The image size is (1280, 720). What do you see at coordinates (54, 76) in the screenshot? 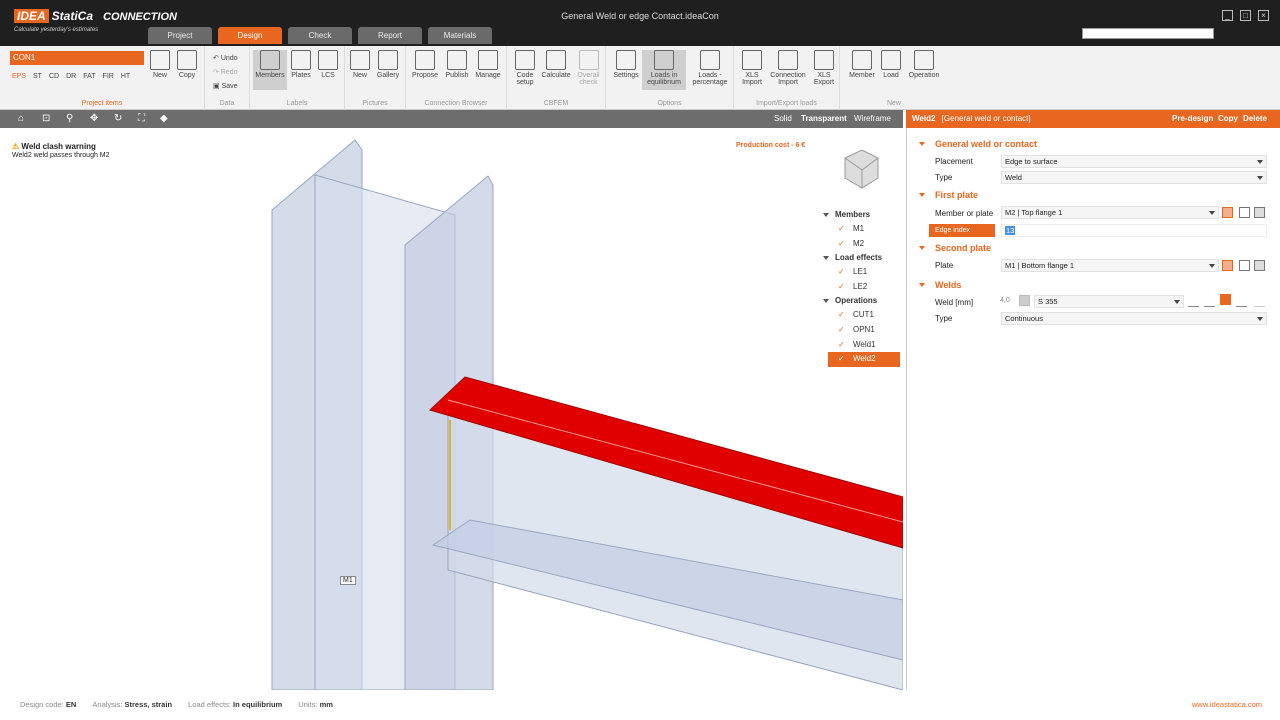
I see `lc-cd: CD` at bounding box center [54, 76].